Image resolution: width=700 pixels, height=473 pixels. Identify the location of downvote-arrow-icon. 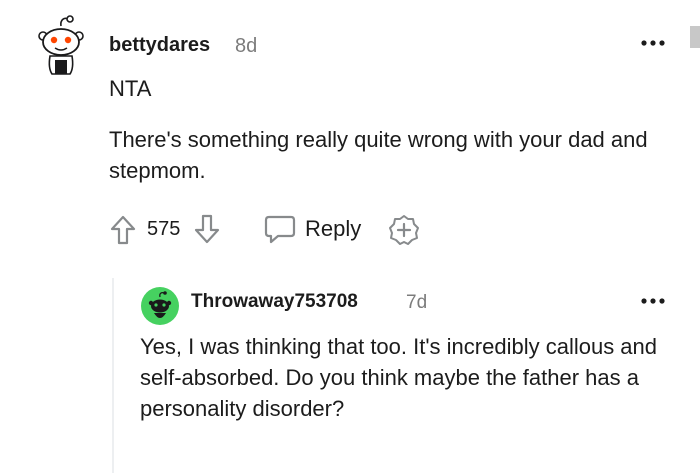
(207, 229).